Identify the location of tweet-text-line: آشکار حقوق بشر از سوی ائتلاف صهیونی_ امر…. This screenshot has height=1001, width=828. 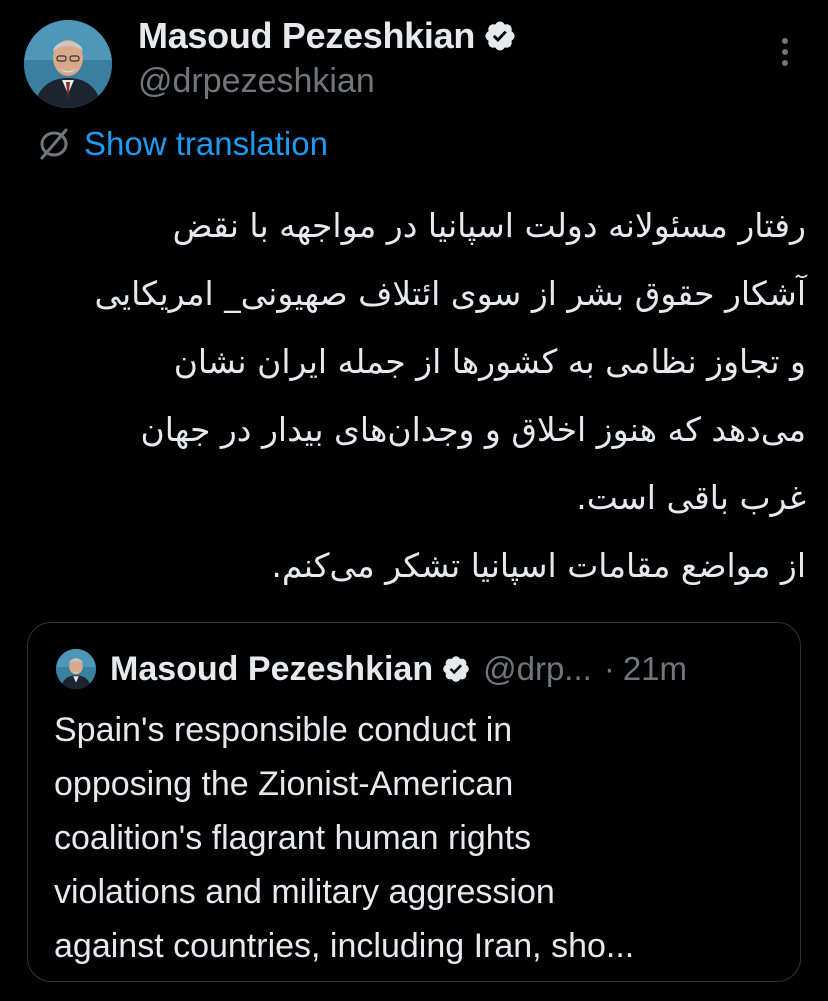
(450, 293).